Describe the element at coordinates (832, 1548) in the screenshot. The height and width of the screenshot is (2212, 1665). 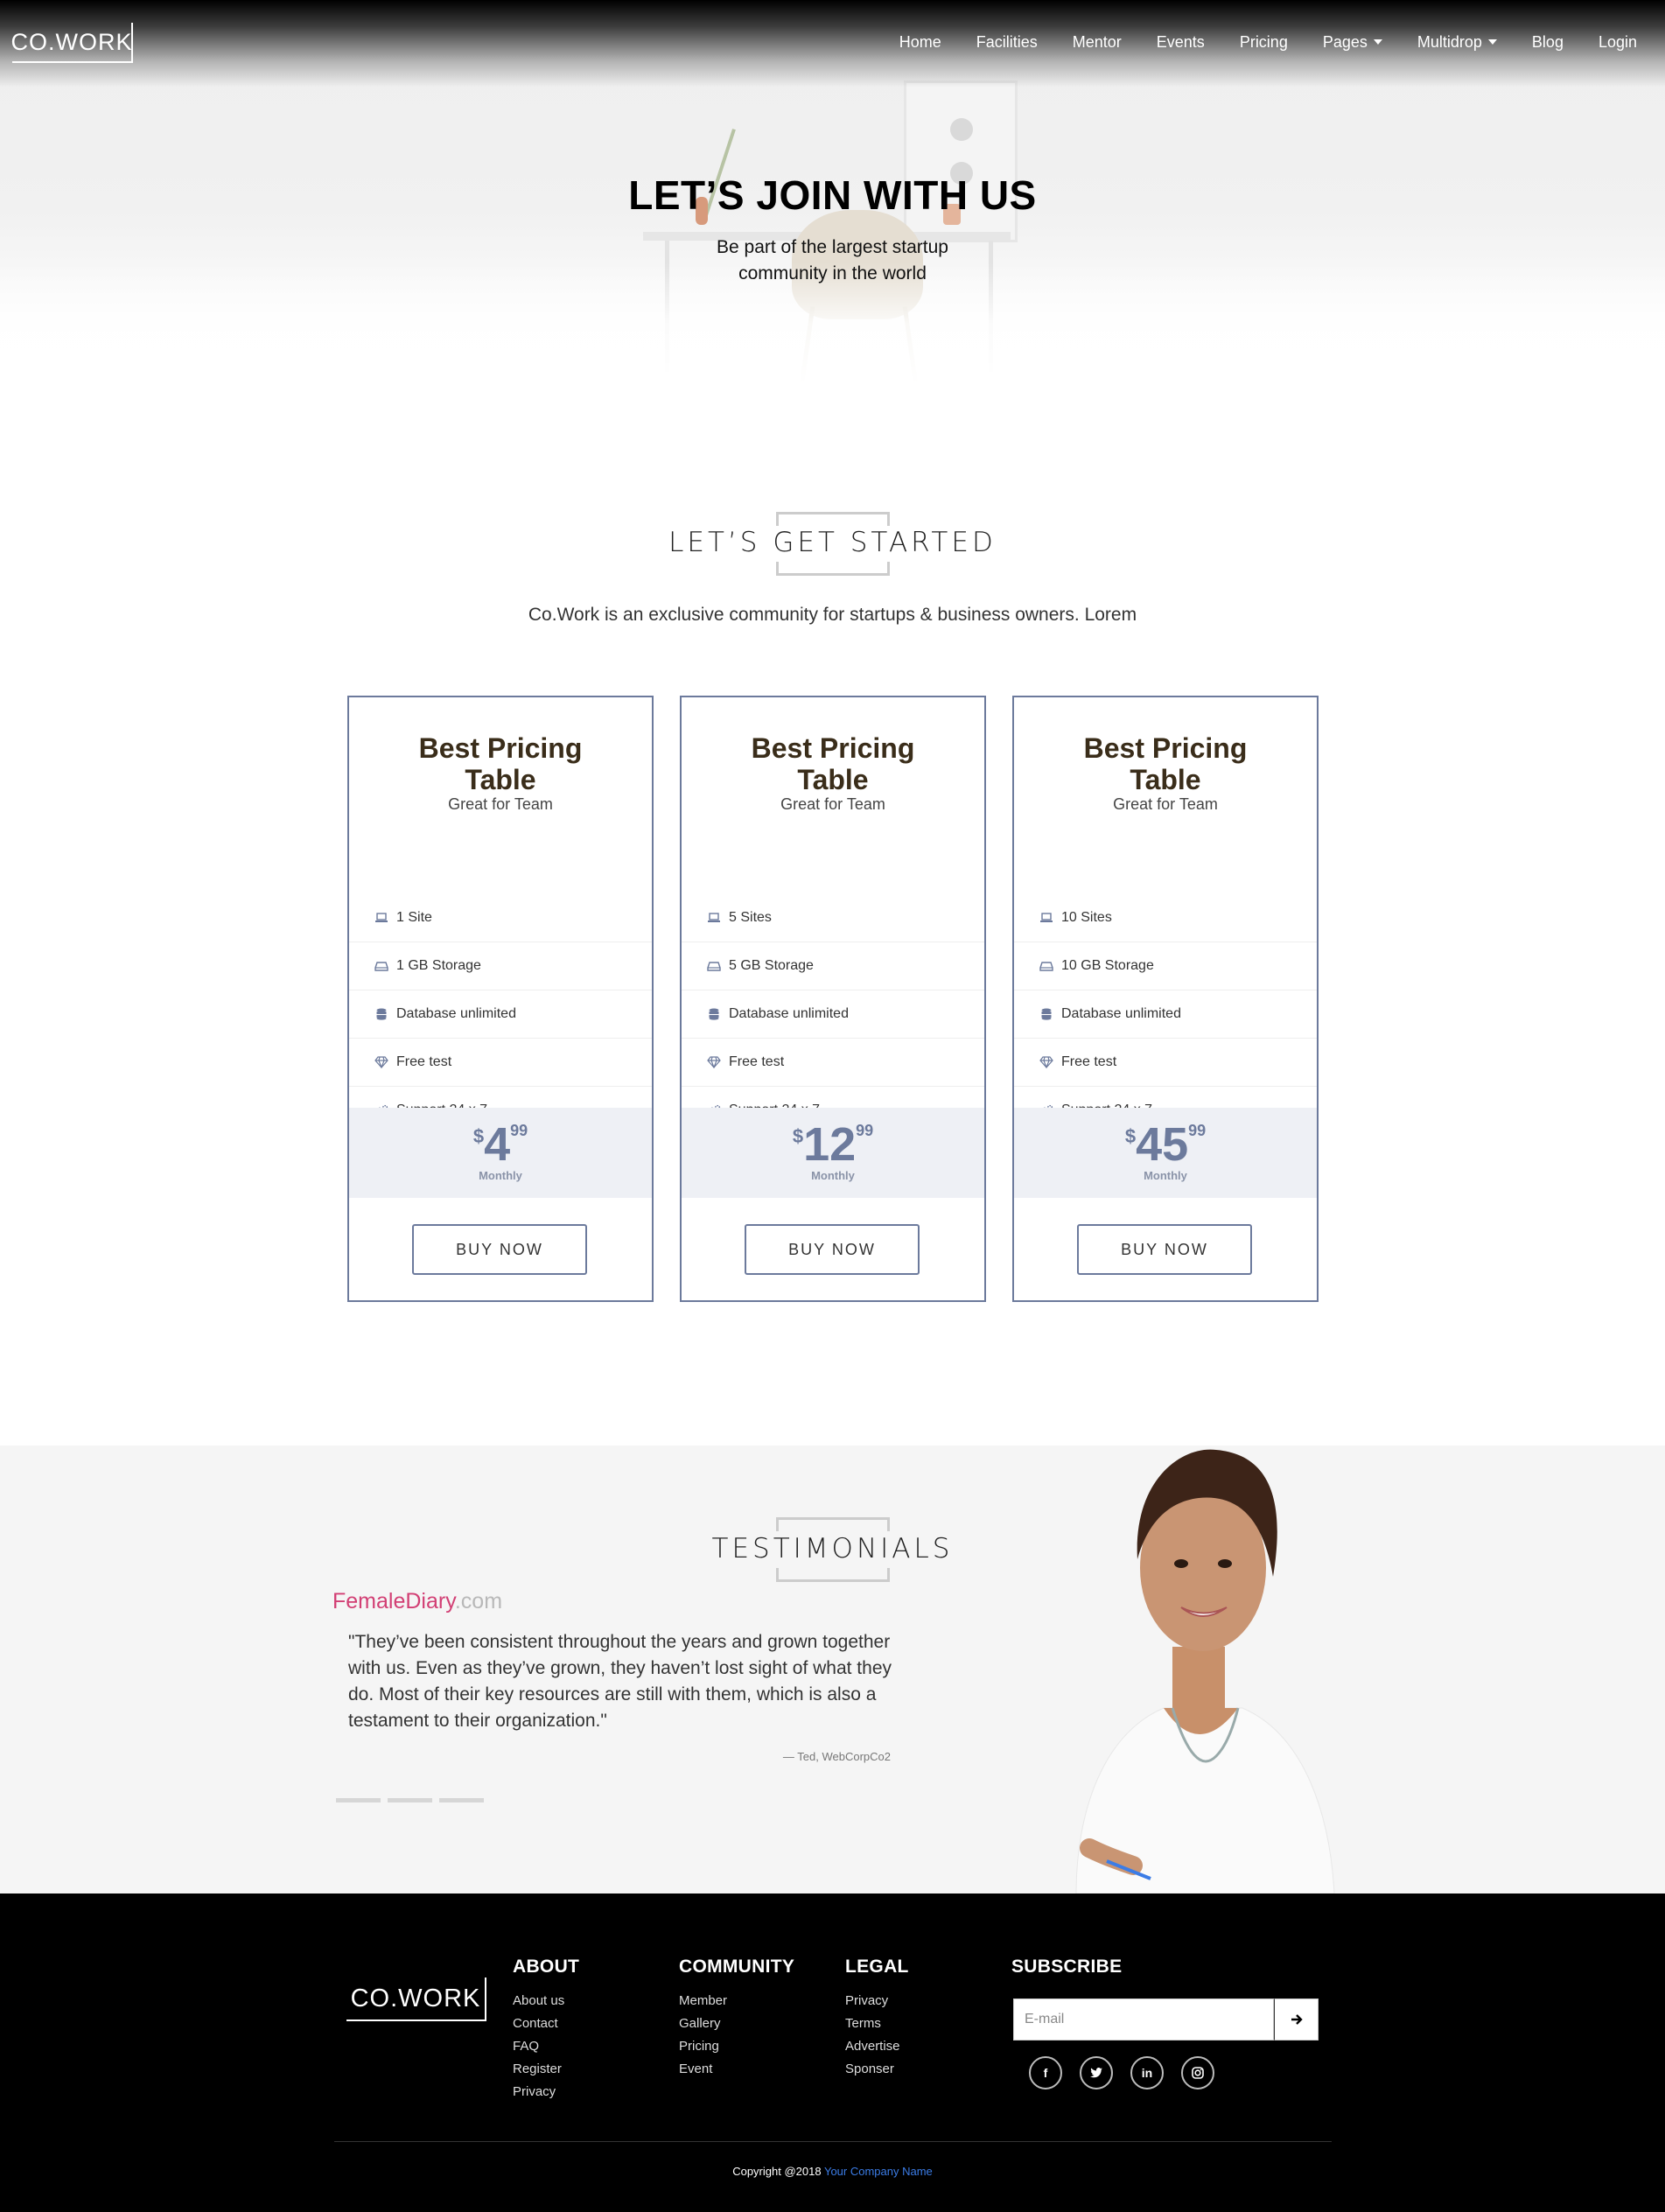
I see `testimonials-heading: TESTIMONIALS` at that location.